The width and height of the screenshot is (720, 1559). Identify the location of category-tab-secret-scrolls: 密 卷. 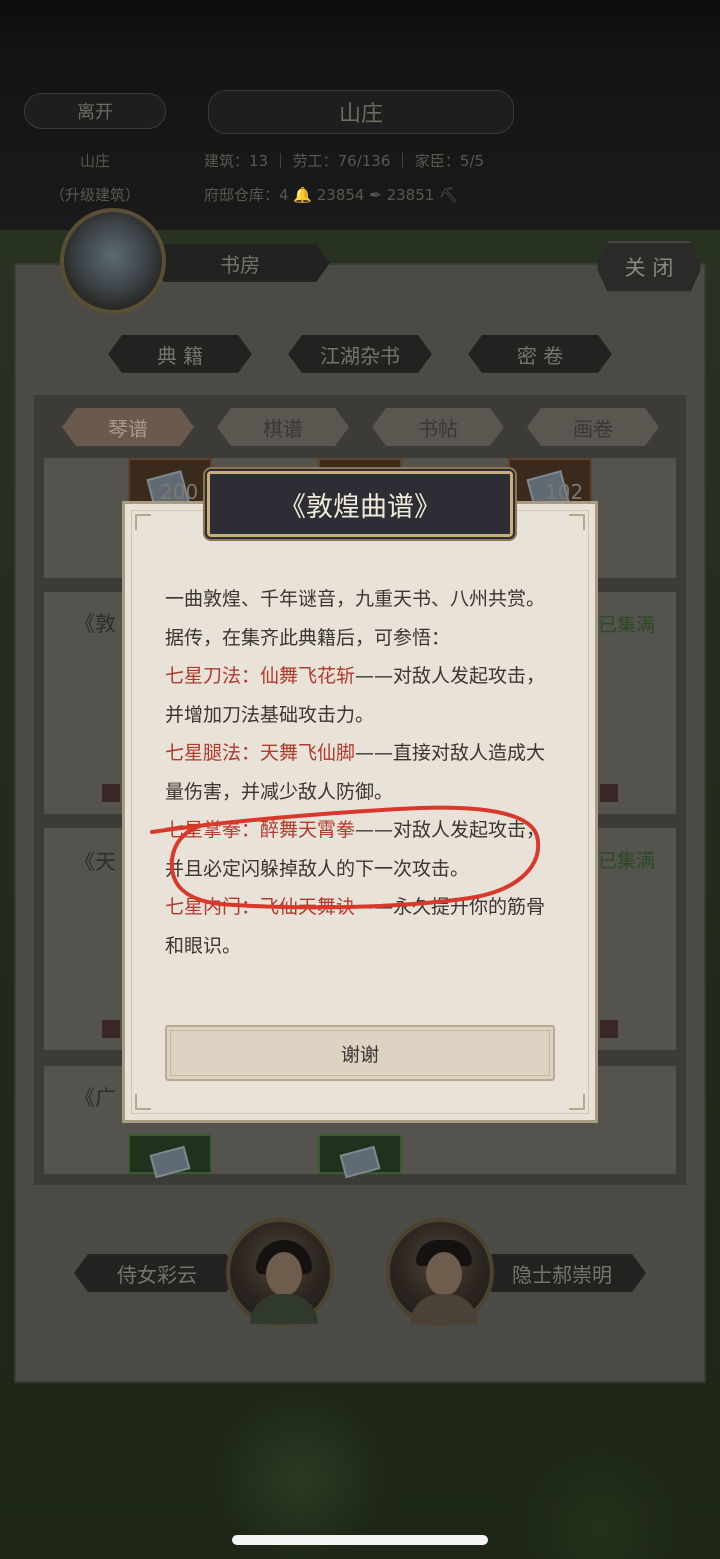
(540, 354).